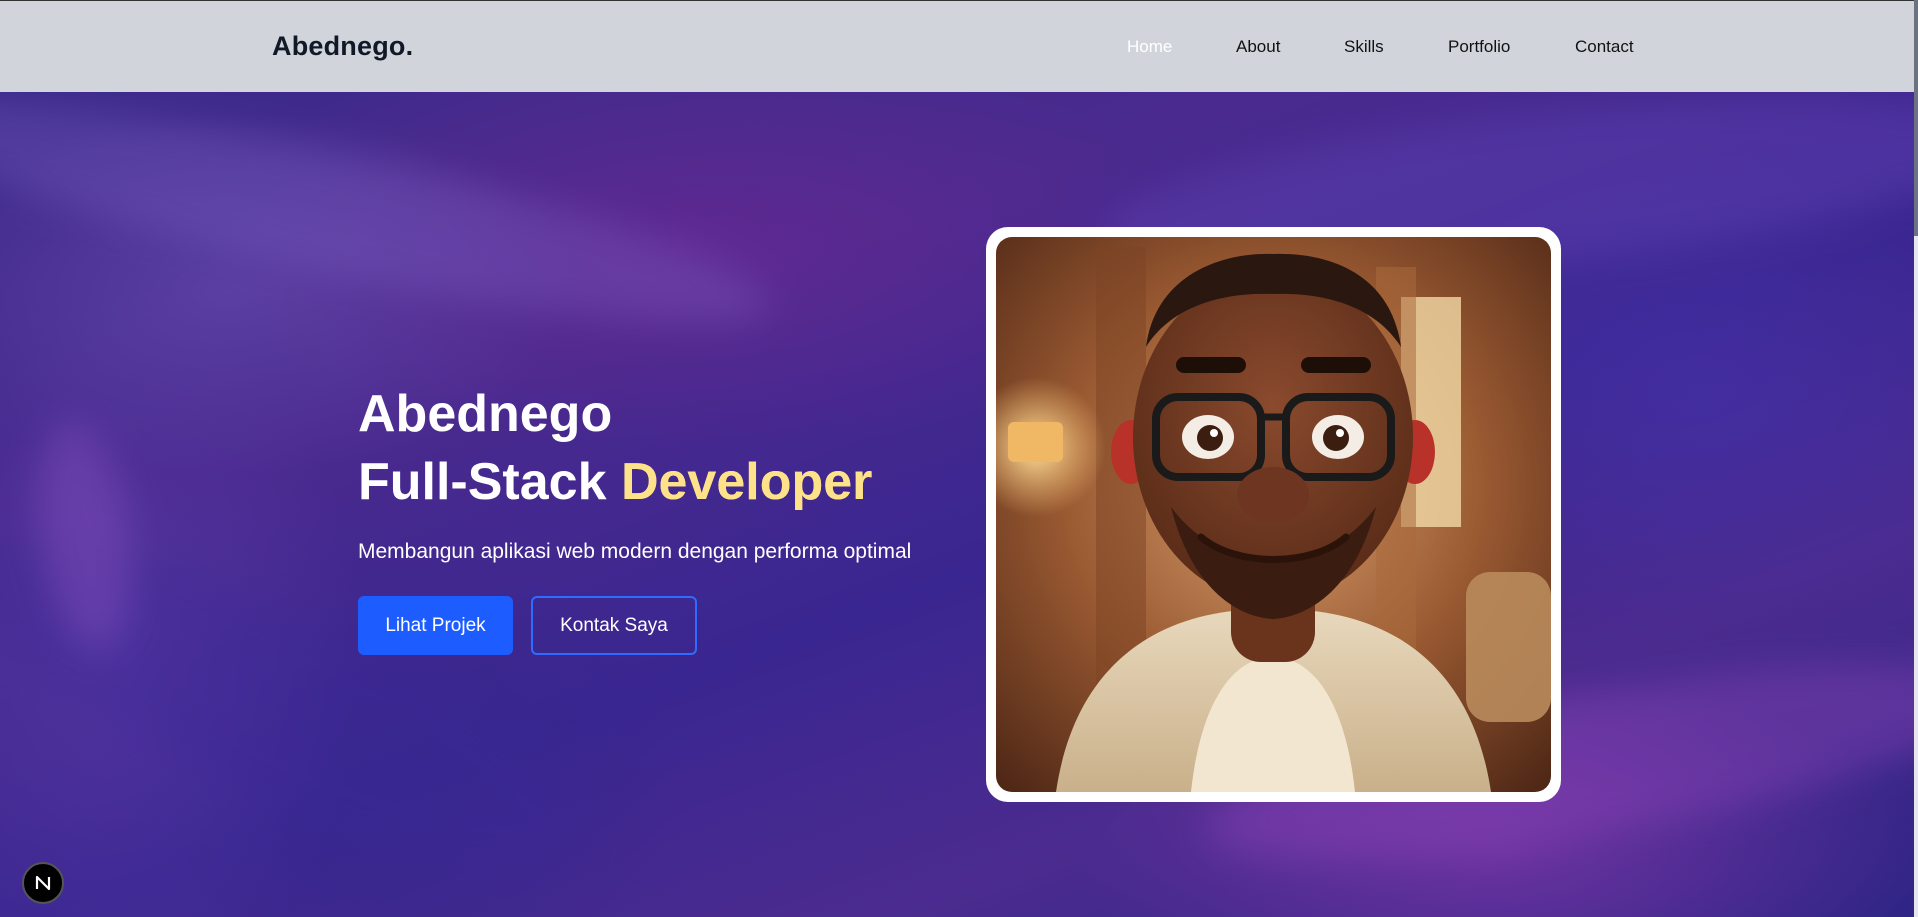 This screenshot has height=917, width=1918. I want to click on nav-links: Home About Skills Portfolio Contact, so click(957, 48).